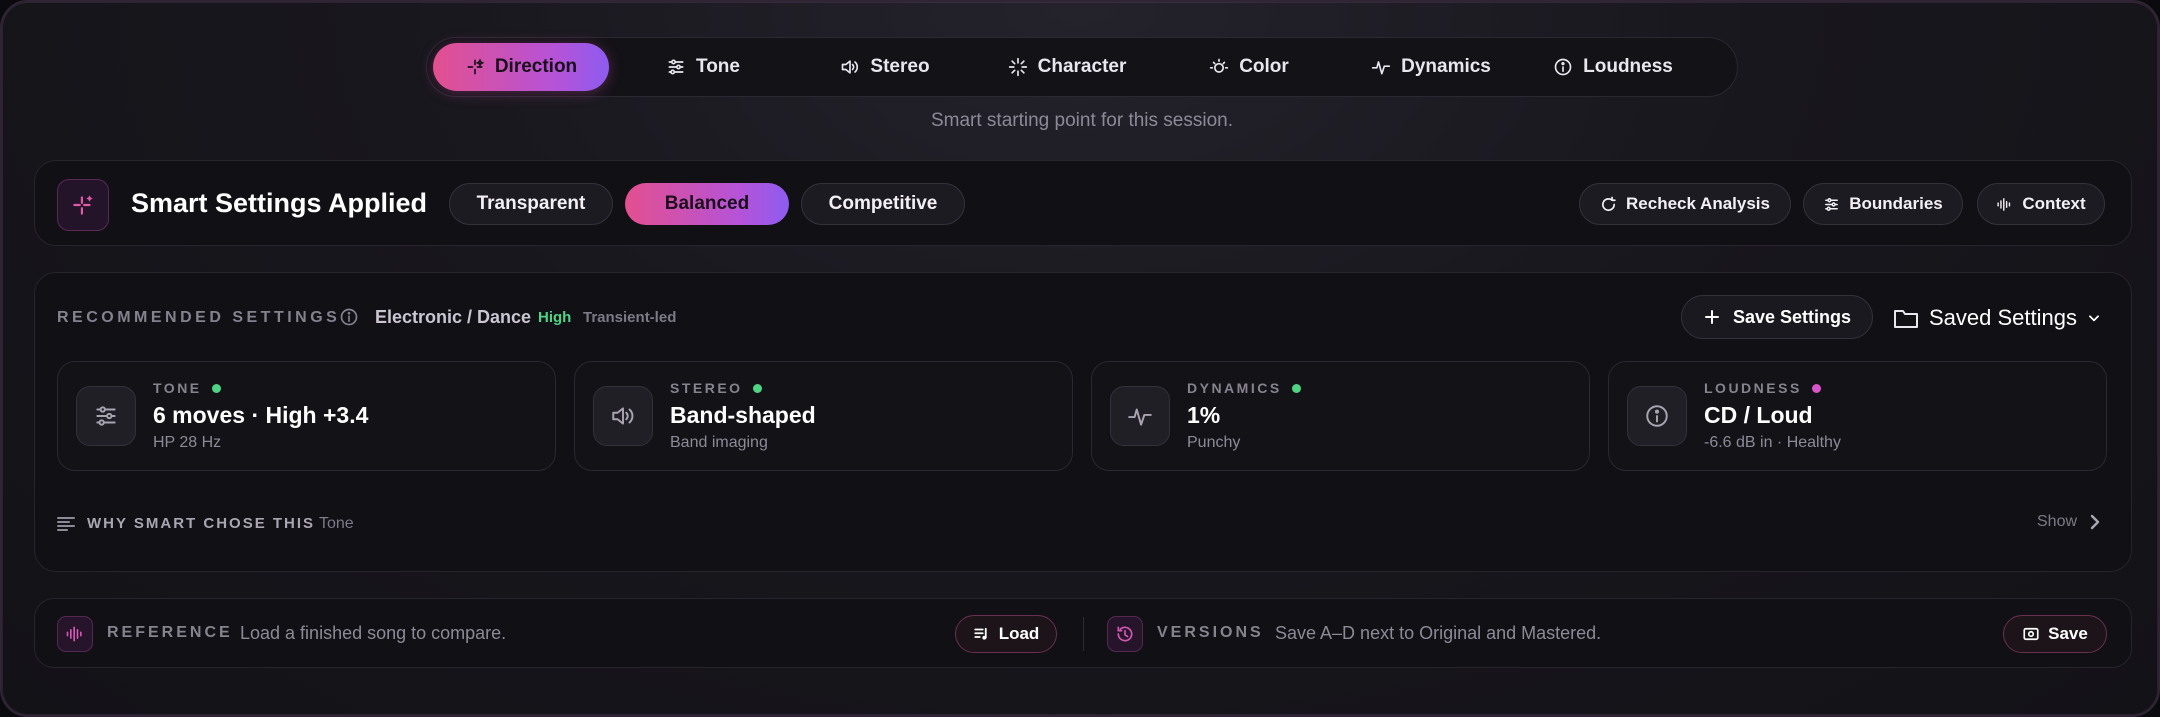 Image resolution: width=2160 pixels, height=717 pixels. I want to click on card-category-label: DYNAMICS, so click(1234, 388).